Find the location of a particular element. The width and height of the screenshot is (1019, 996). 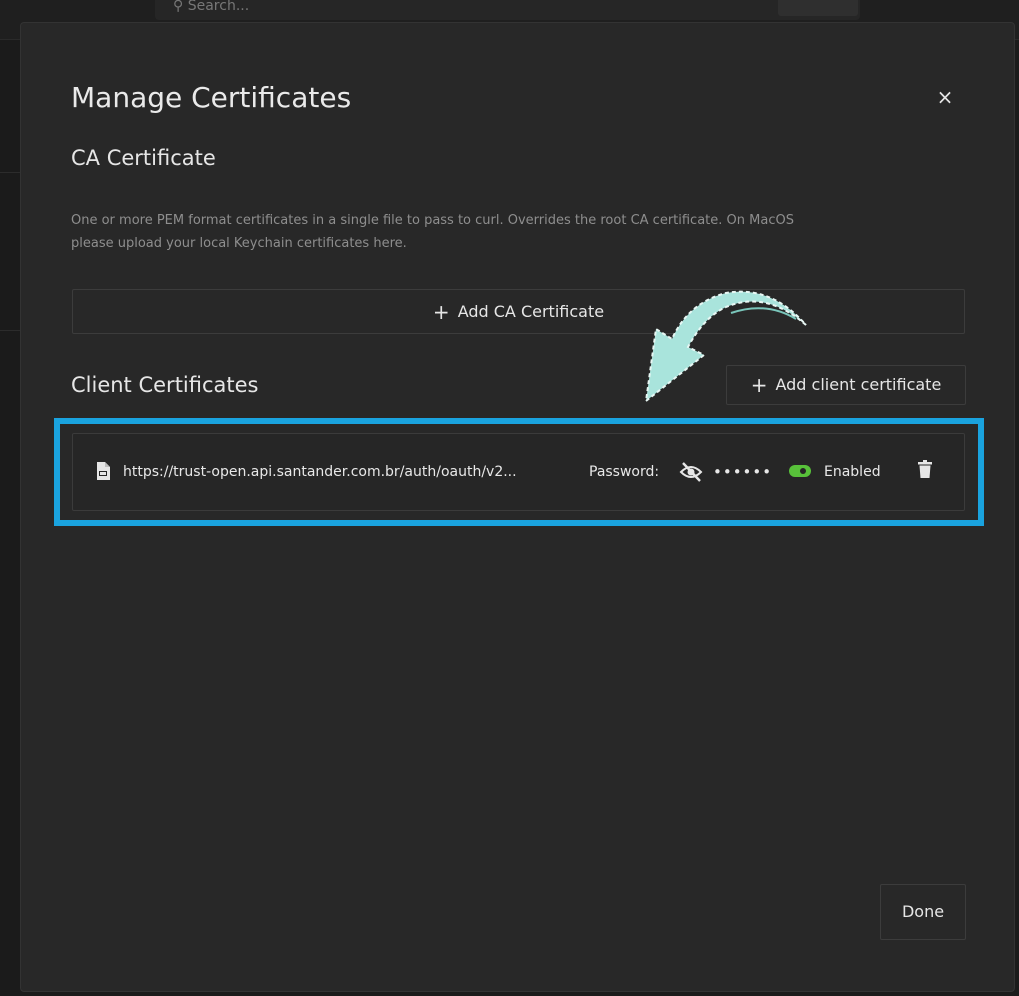

file-icon is located at coordinates (103, 472).